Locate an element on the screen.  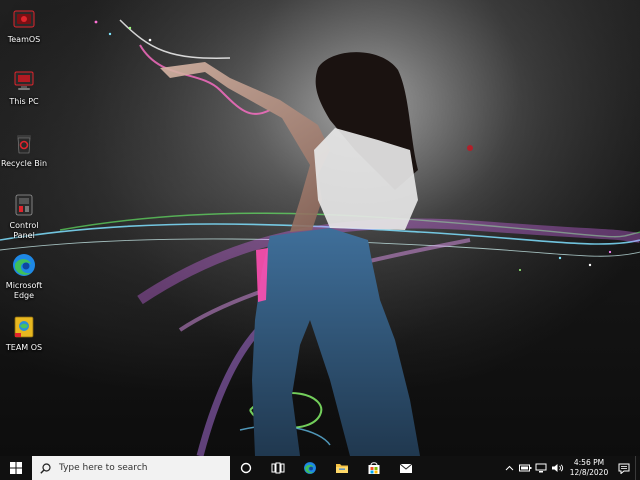
desktop-icon-microsoft-edge: Microsoft Edge is located at coordinates (24, 276).